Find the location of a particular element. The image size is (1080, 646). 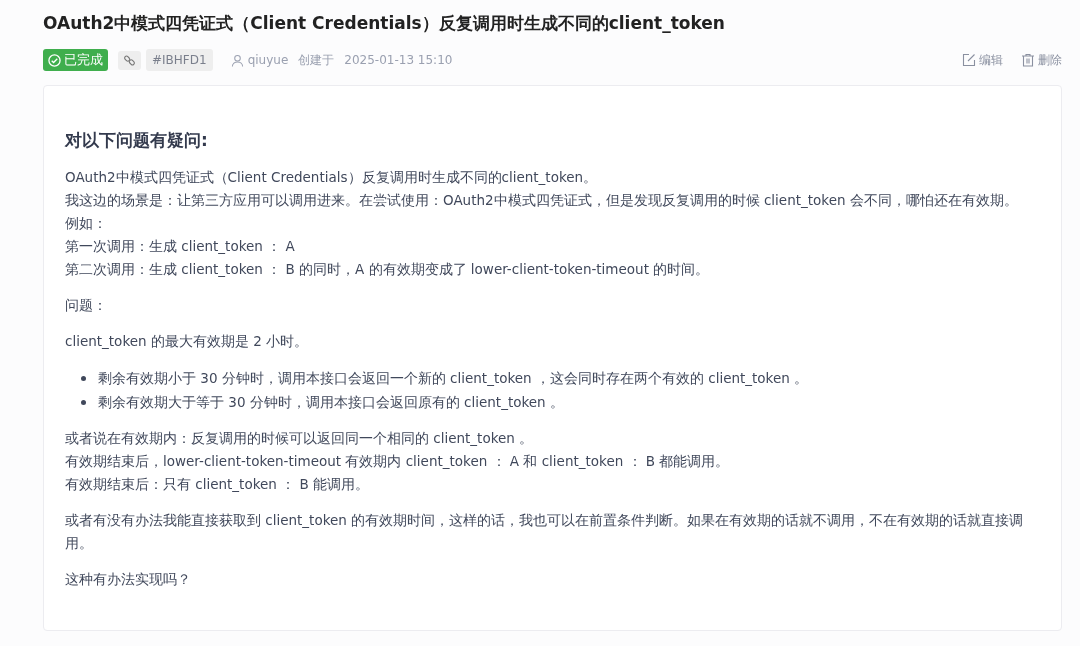

body-text: 第一次调用：生成 client_token ： A is located at coordinates (180, 246).